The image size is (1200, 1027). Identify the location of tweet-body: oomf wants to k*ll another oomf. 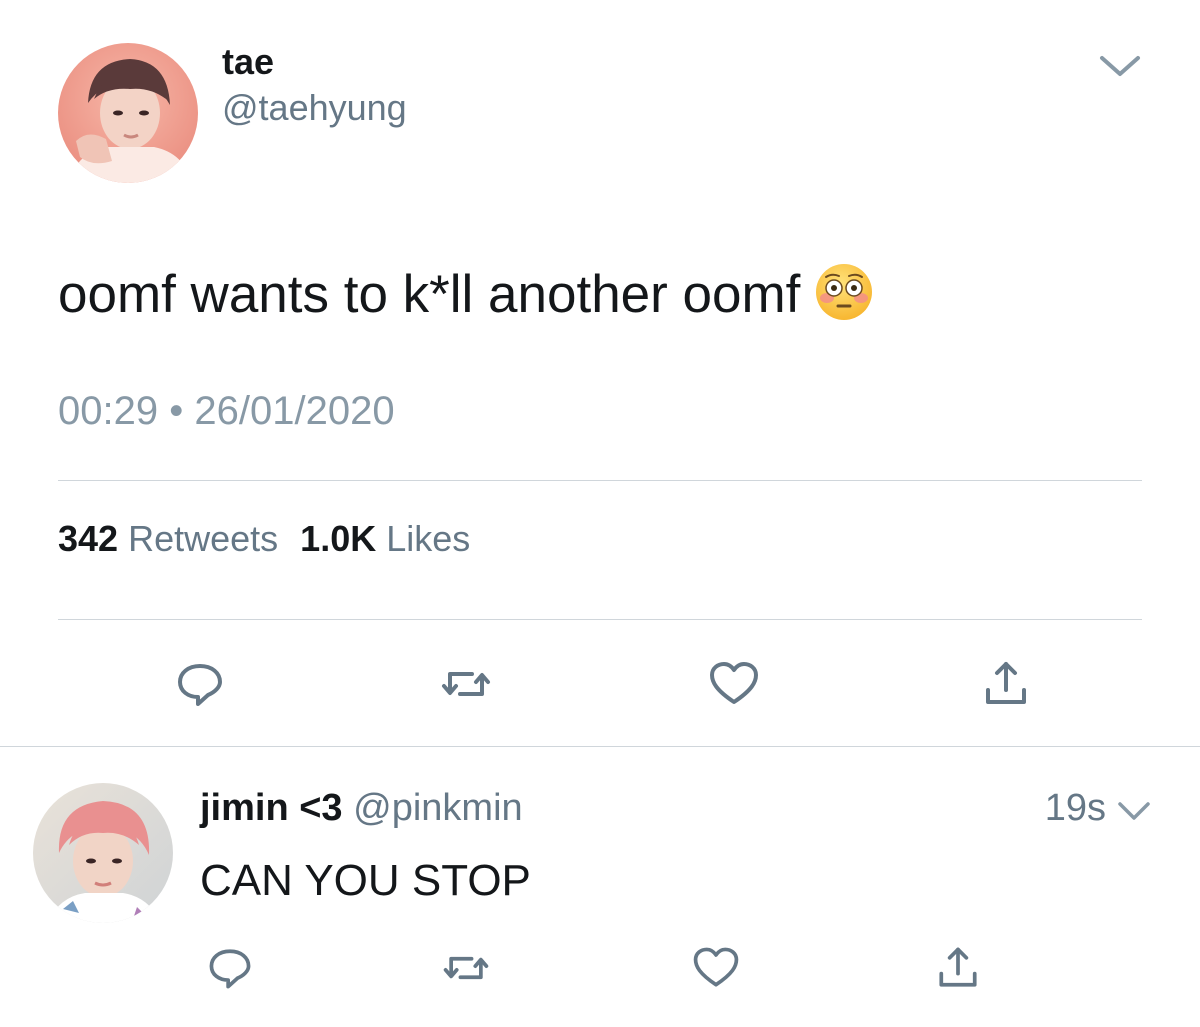
(466, 295).